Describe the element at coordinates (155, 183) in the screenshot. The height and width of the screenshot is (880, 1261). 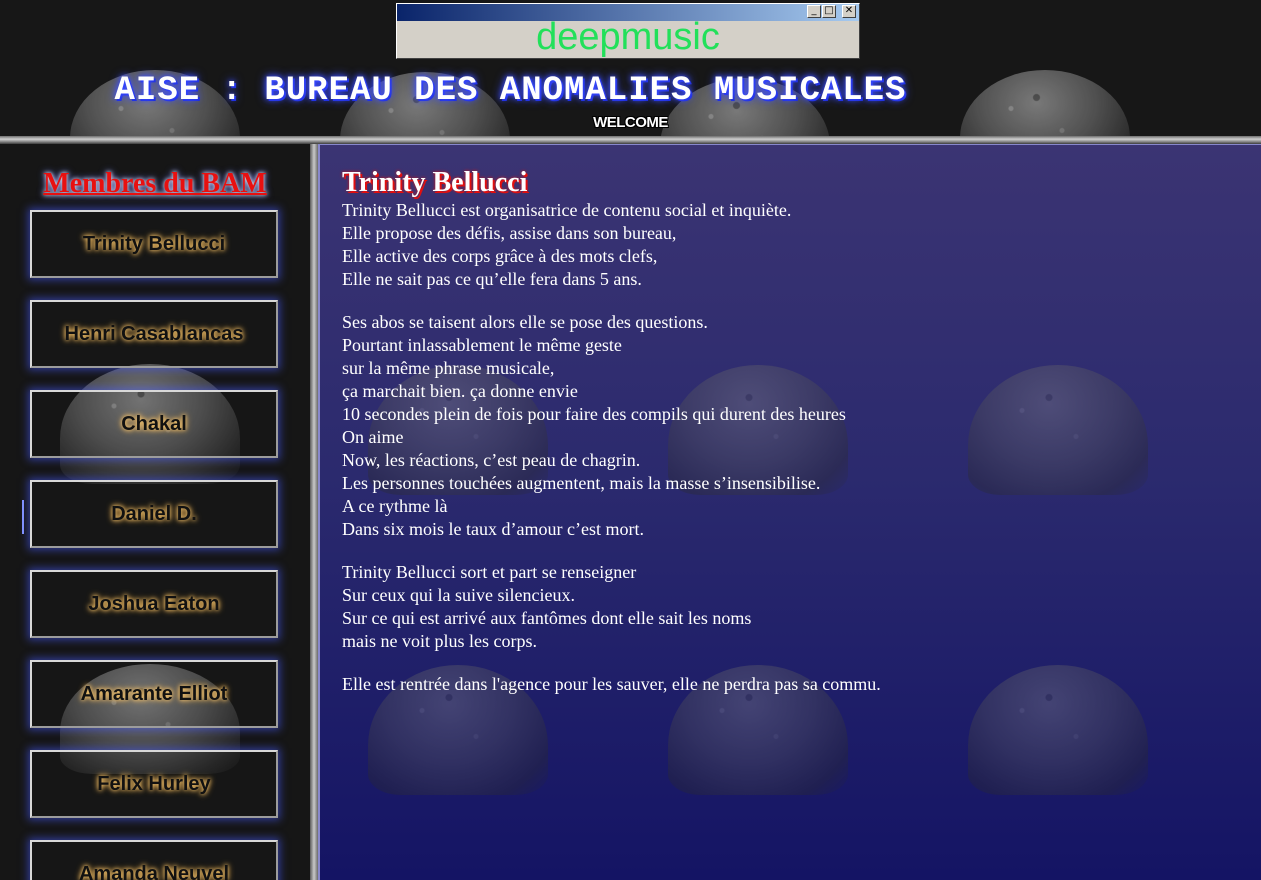
I see `sidebar-title: Membres du BAM` at that location.